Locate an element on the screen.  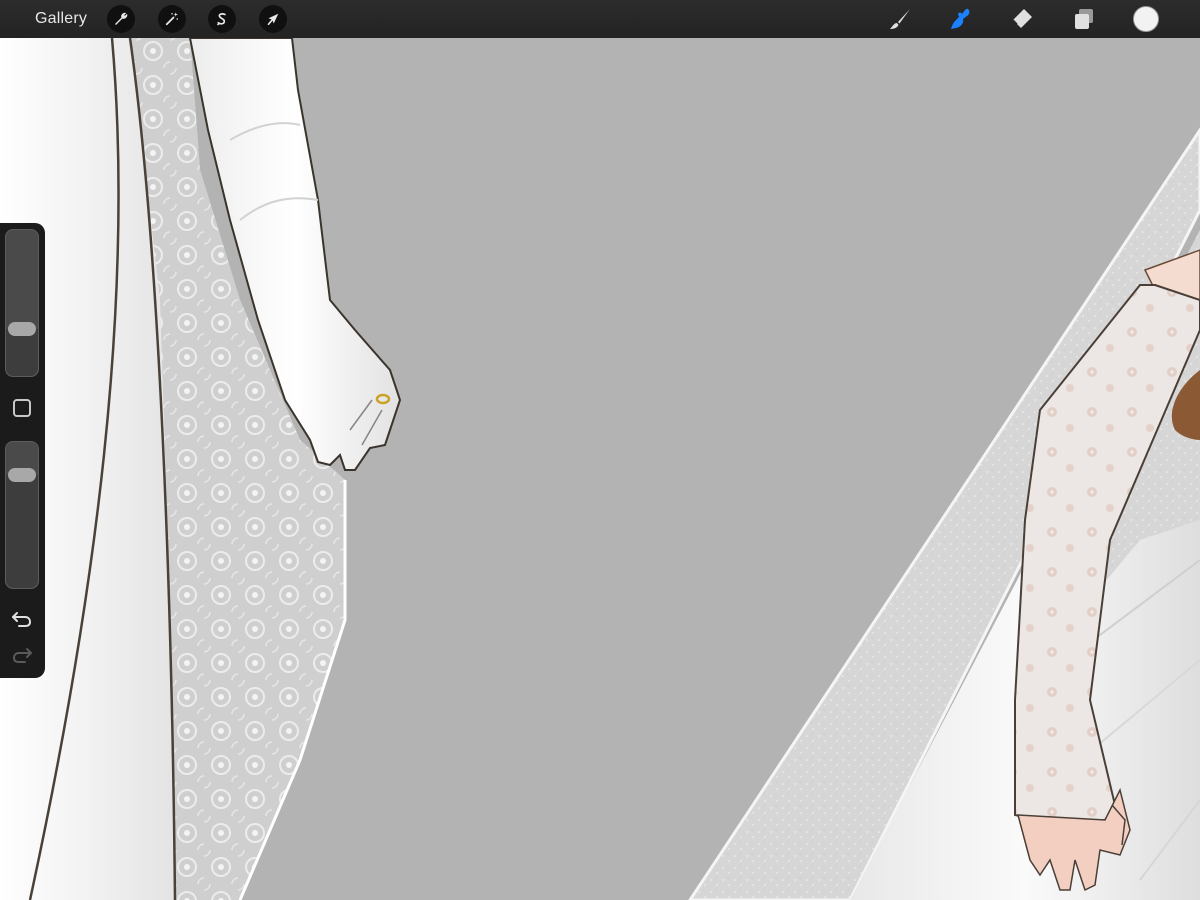
magic-wand-icon is located at coordinates (171, 19).